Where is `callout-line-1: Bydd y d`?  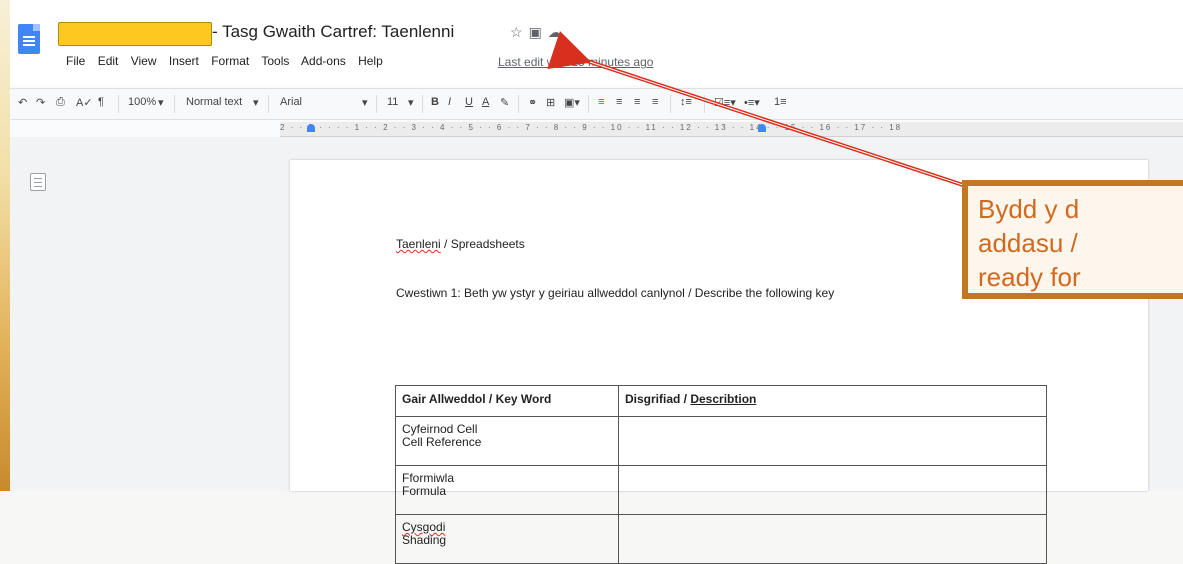 callout-line-1: Bydd y d is located at coordinates (1029, 209).